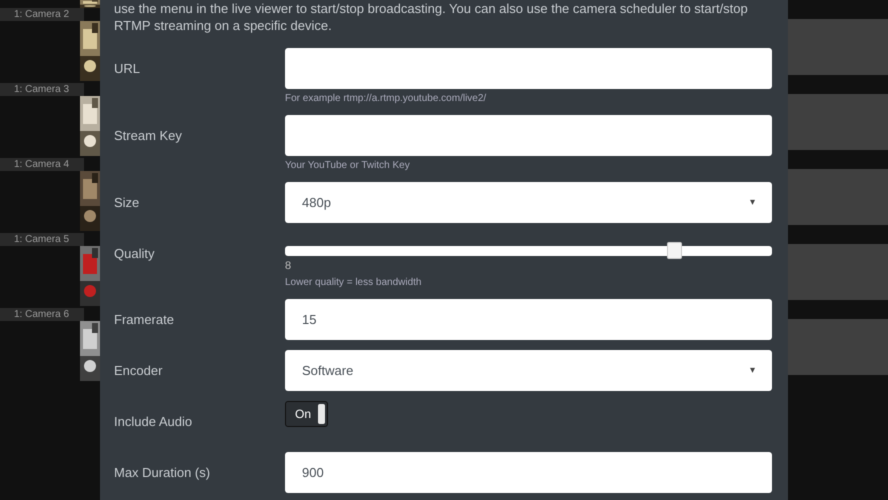  What do you see at coordinates (42, 89) in the screenshot?
I see `camera-label: 1: Camera 3` at bounding box center [42, 89].